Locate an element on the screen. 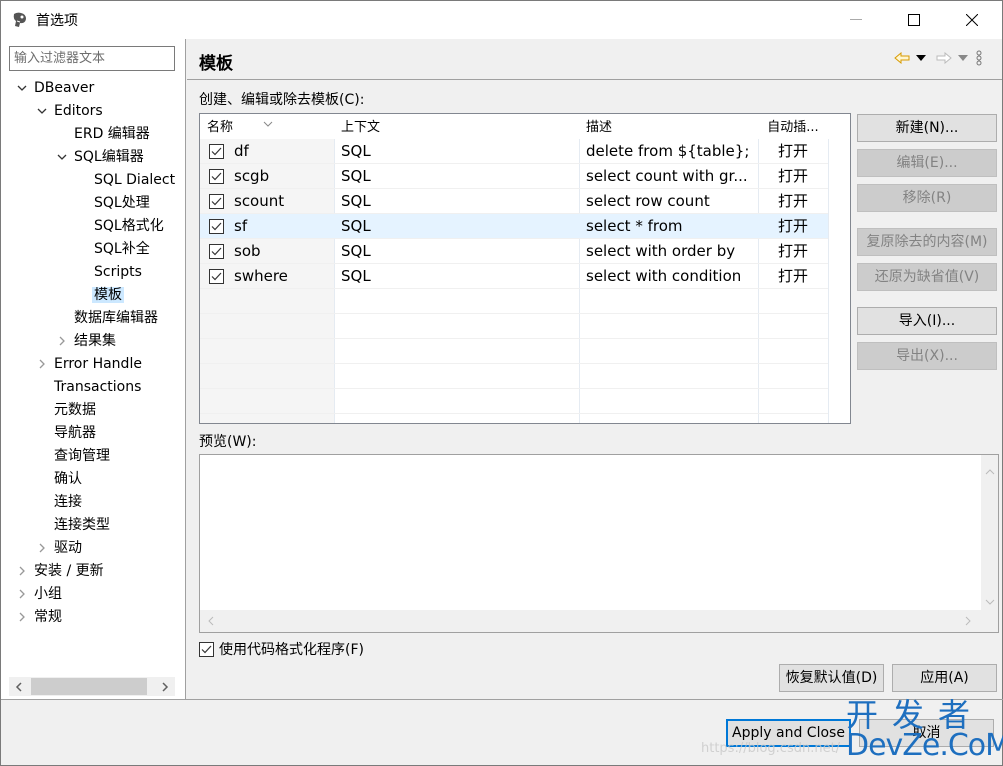 This screenshot has width=1003, height=766. close-button is located at coordinates (972, 20).